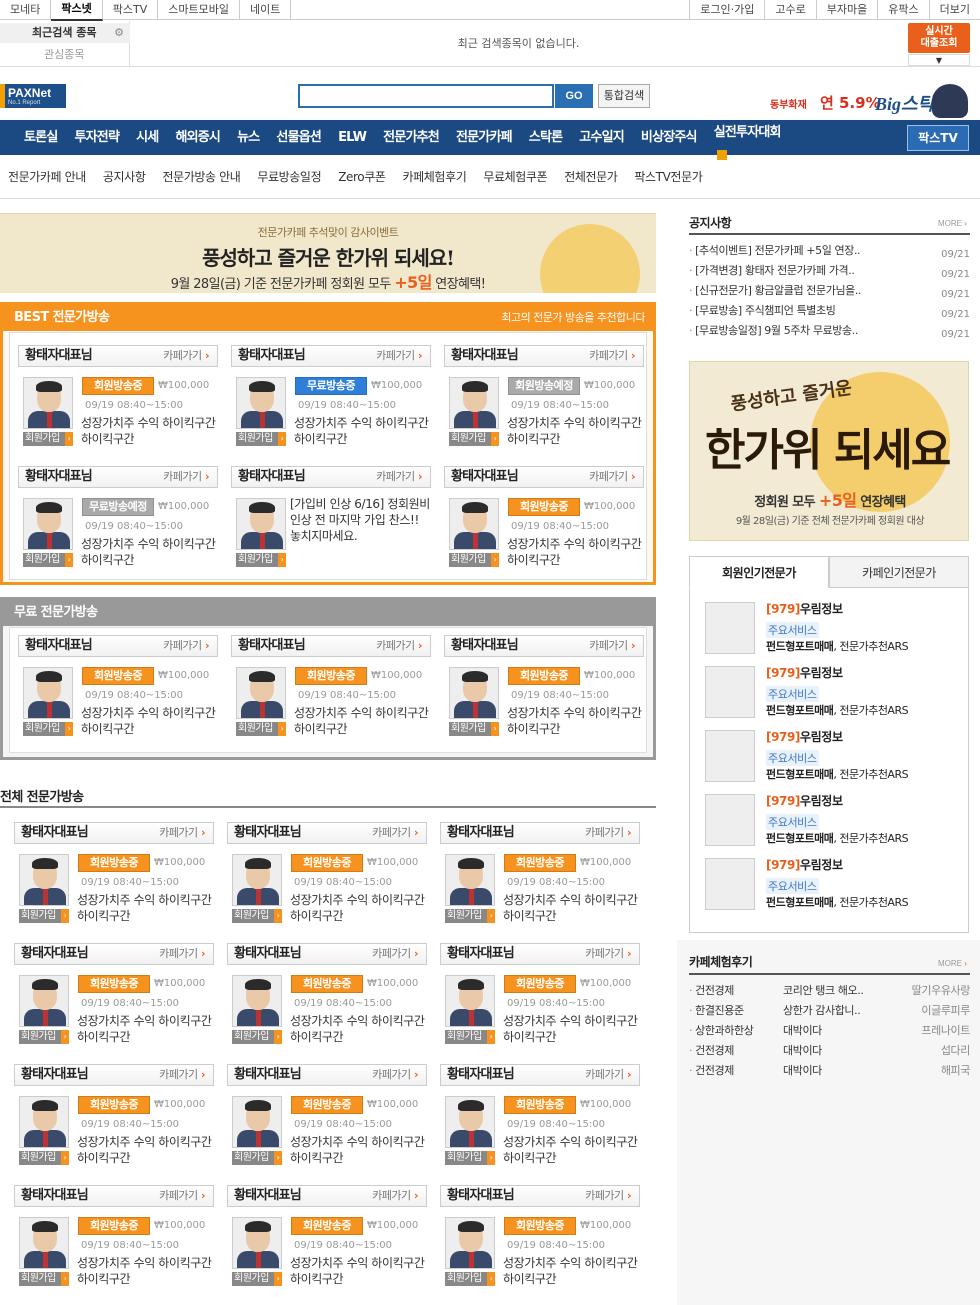 The height and width of the screenshot is (1305, 980). What do you see at coordinates (33, 96) in the screenshot?
I see `paxnet-logo: PAXNet No.1 Report` at bounding box center [33, 96].